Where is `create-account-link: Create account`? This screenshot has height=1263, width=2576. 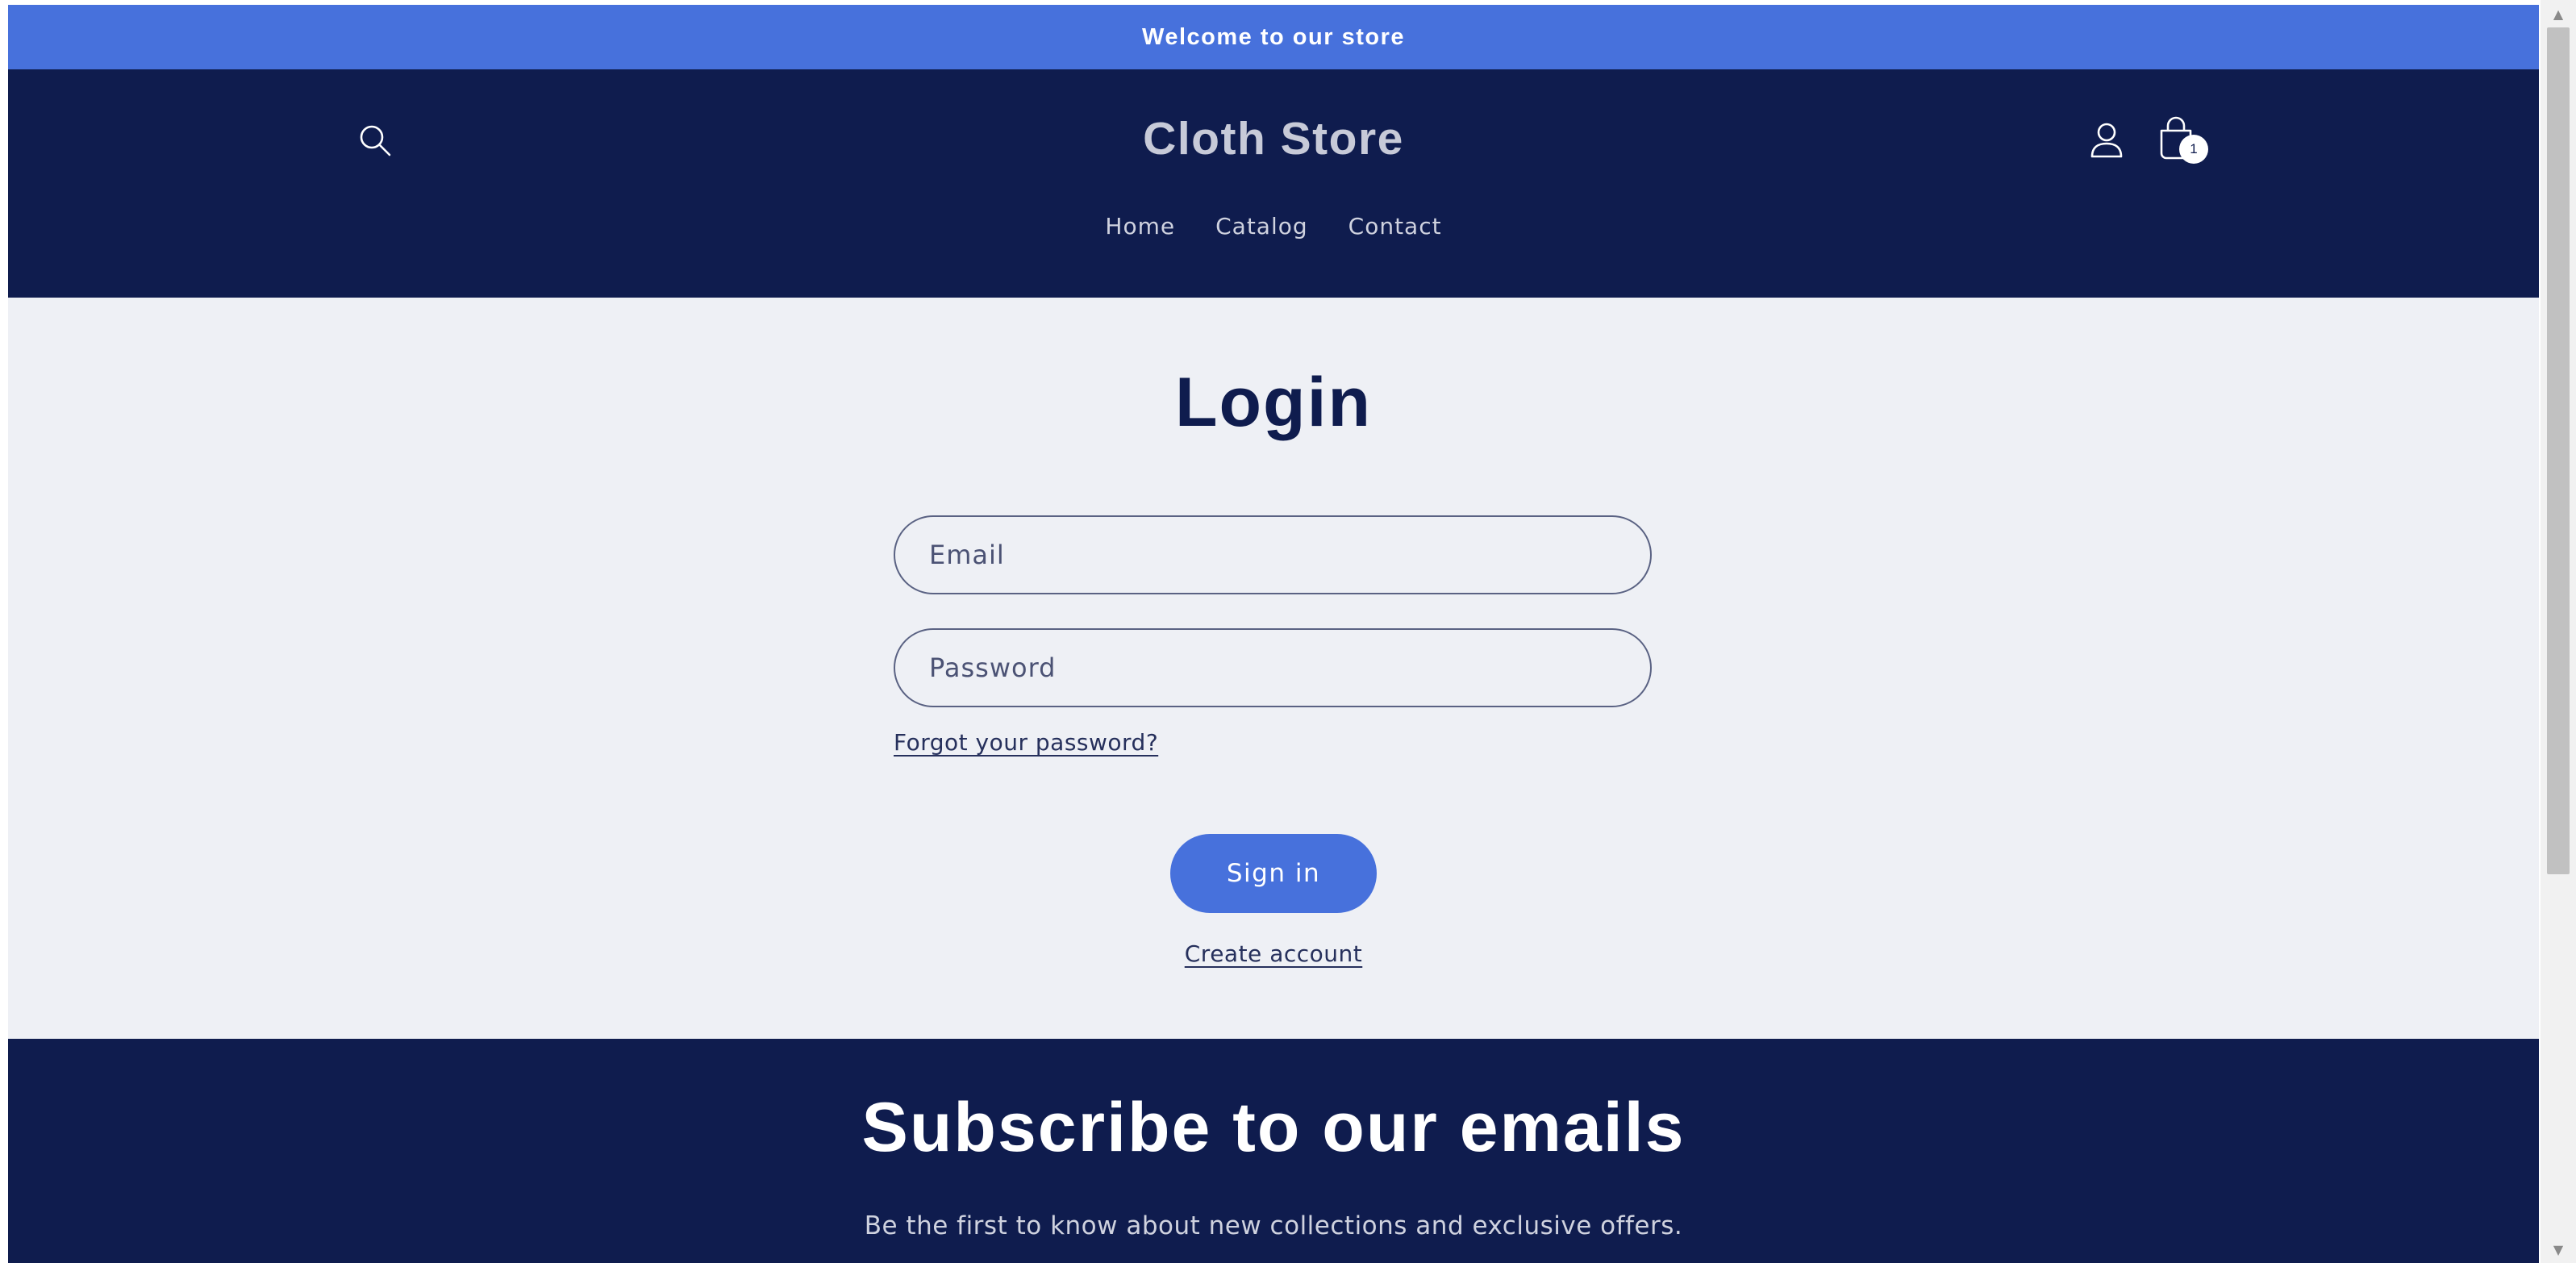
create-account-link: Create account is located at coordinates (1274, 953).